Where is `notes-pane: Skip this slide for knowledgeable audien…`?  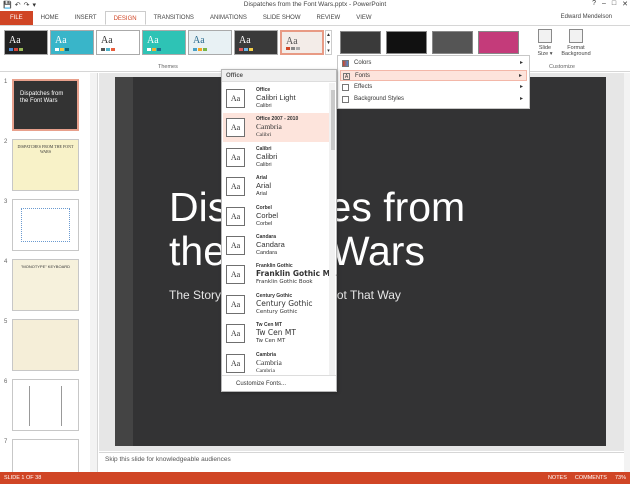
notes-pane: Skip this slide for knowledgeable audien… is located at coordinates (361, 461).